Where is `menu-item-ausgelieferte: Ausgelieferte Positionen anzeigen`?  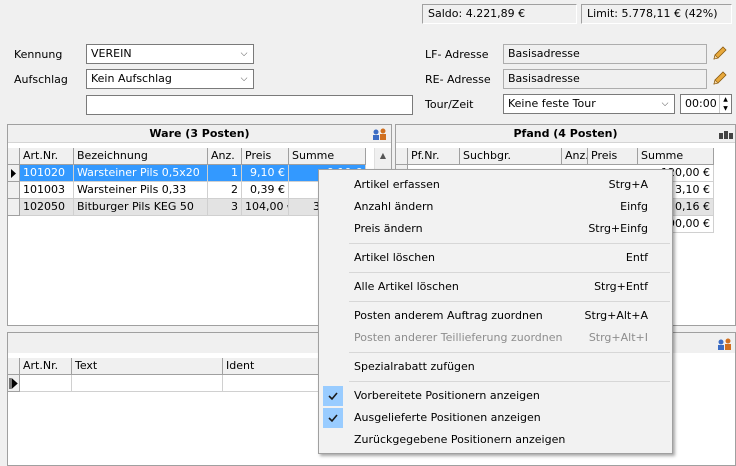
menu-item-ausgelieferte: Ausgelieferte Positionen anzeigen is located at coordinates (495, 418).